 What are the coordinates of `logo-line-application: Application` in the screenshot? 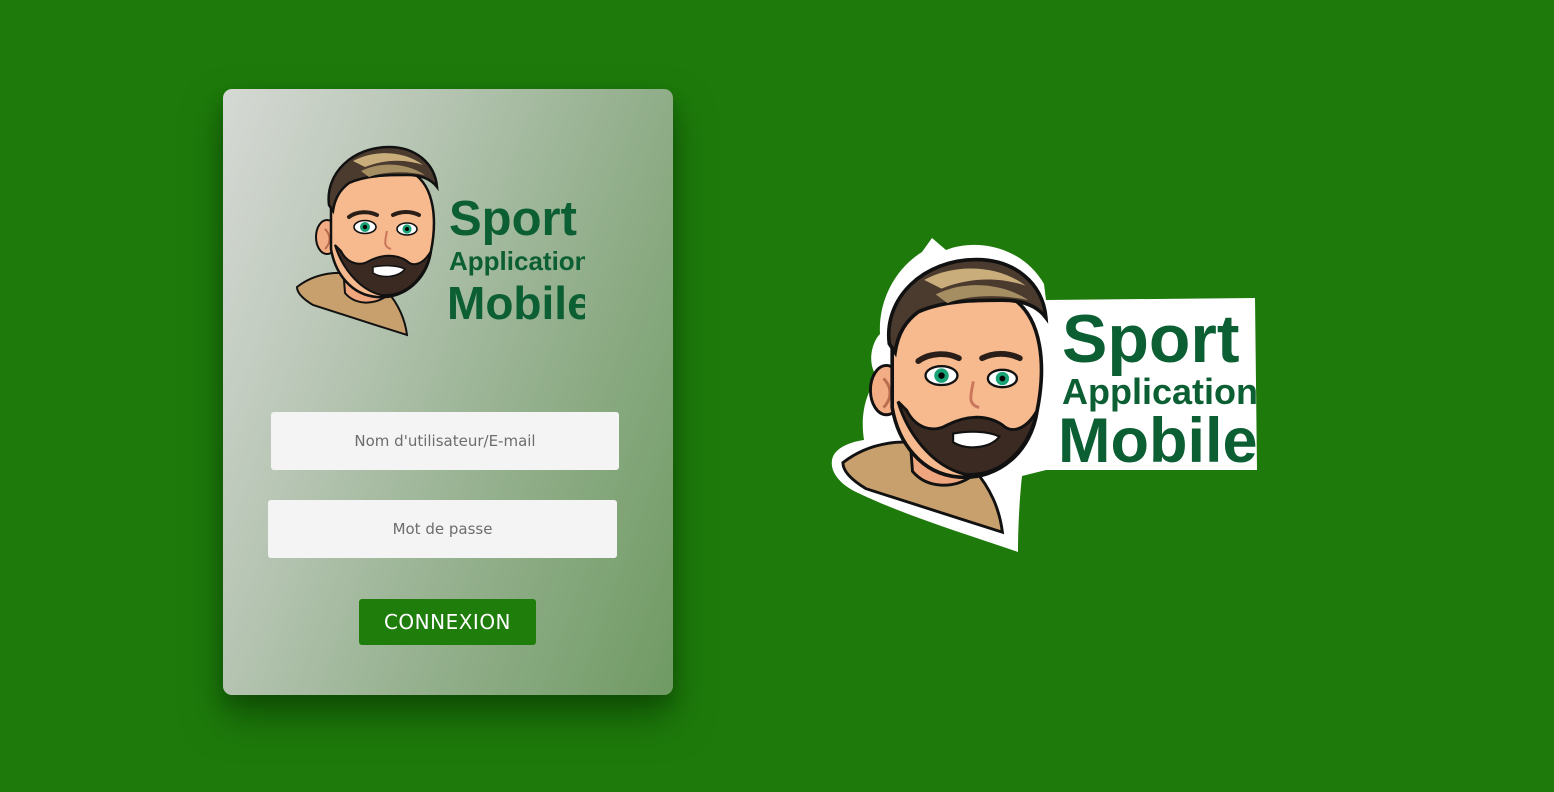 It's located at (517, 261).